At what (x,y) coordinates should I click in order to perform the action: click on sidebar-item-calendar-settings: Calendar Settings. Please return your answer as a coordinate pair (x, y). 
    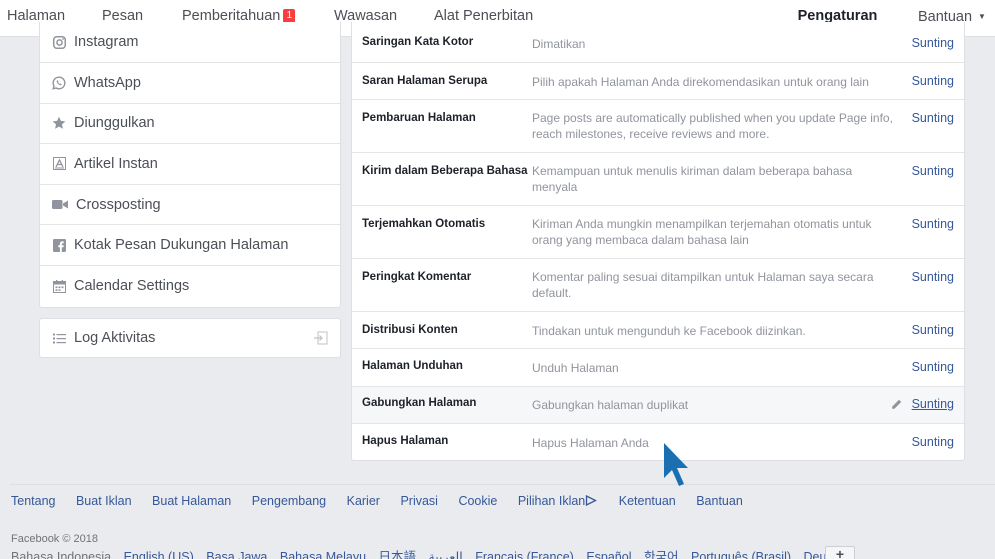
    Looking at the image, I should click on (190, 286).